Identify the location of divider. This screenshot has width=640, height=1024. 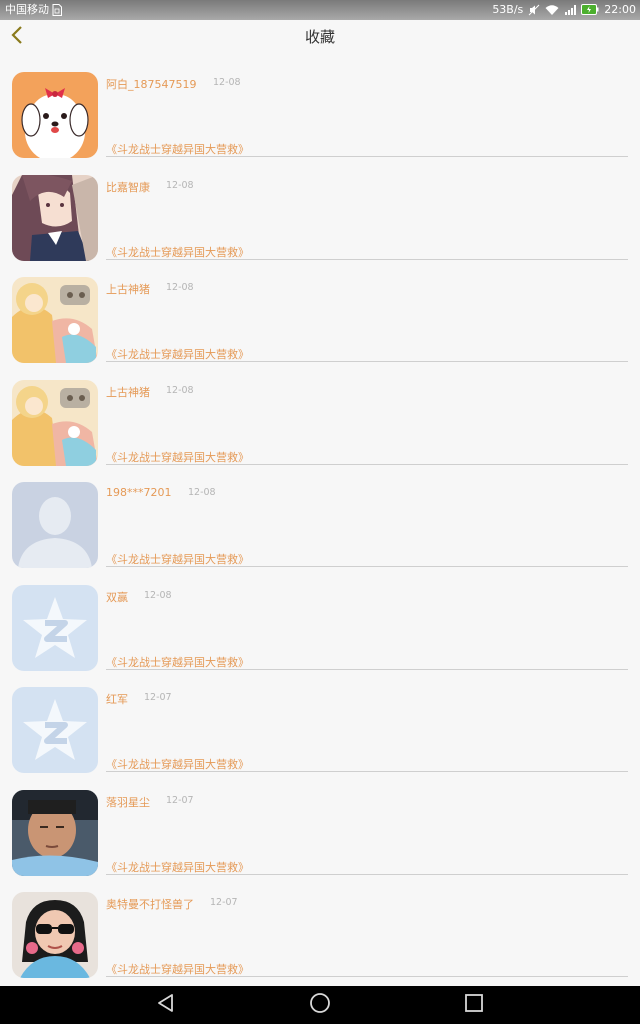
(367, 976).